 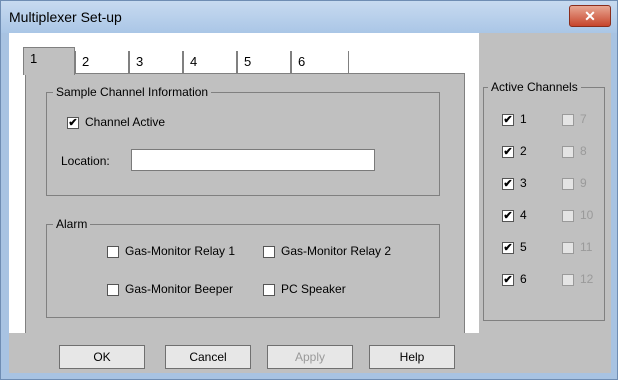 What do you see at coordinates (583, 151) in the screenshot?
I see `channel-8-label: 8` at bounding box center [583, 151].